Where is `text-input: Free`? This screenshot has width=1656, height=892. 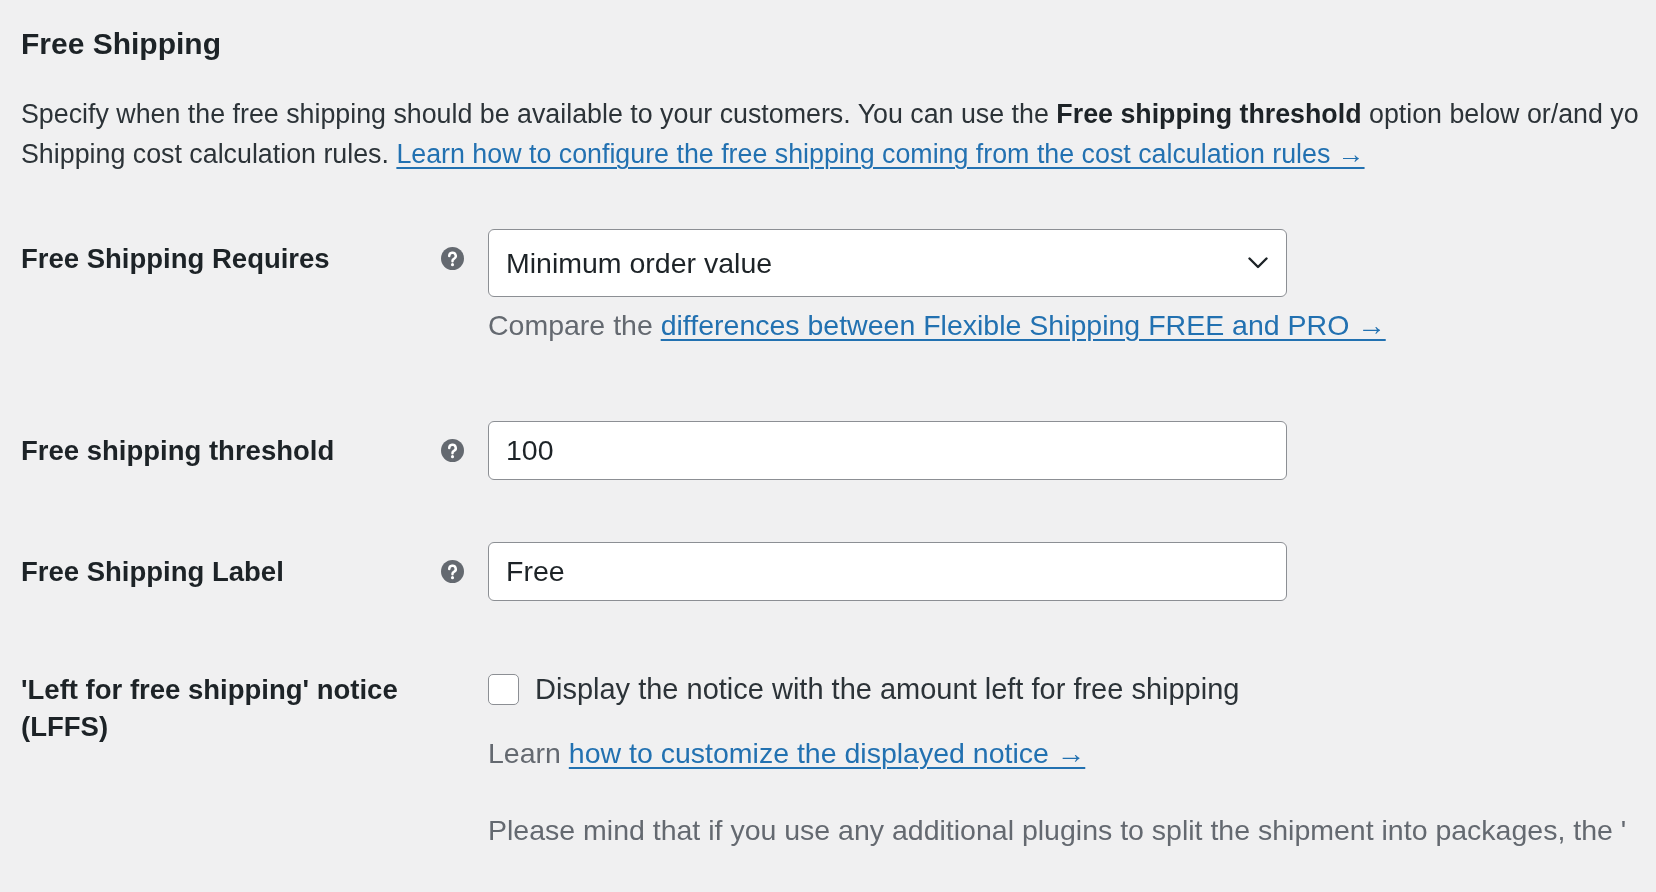 text-input: Free is located at coordinates (887, 571).